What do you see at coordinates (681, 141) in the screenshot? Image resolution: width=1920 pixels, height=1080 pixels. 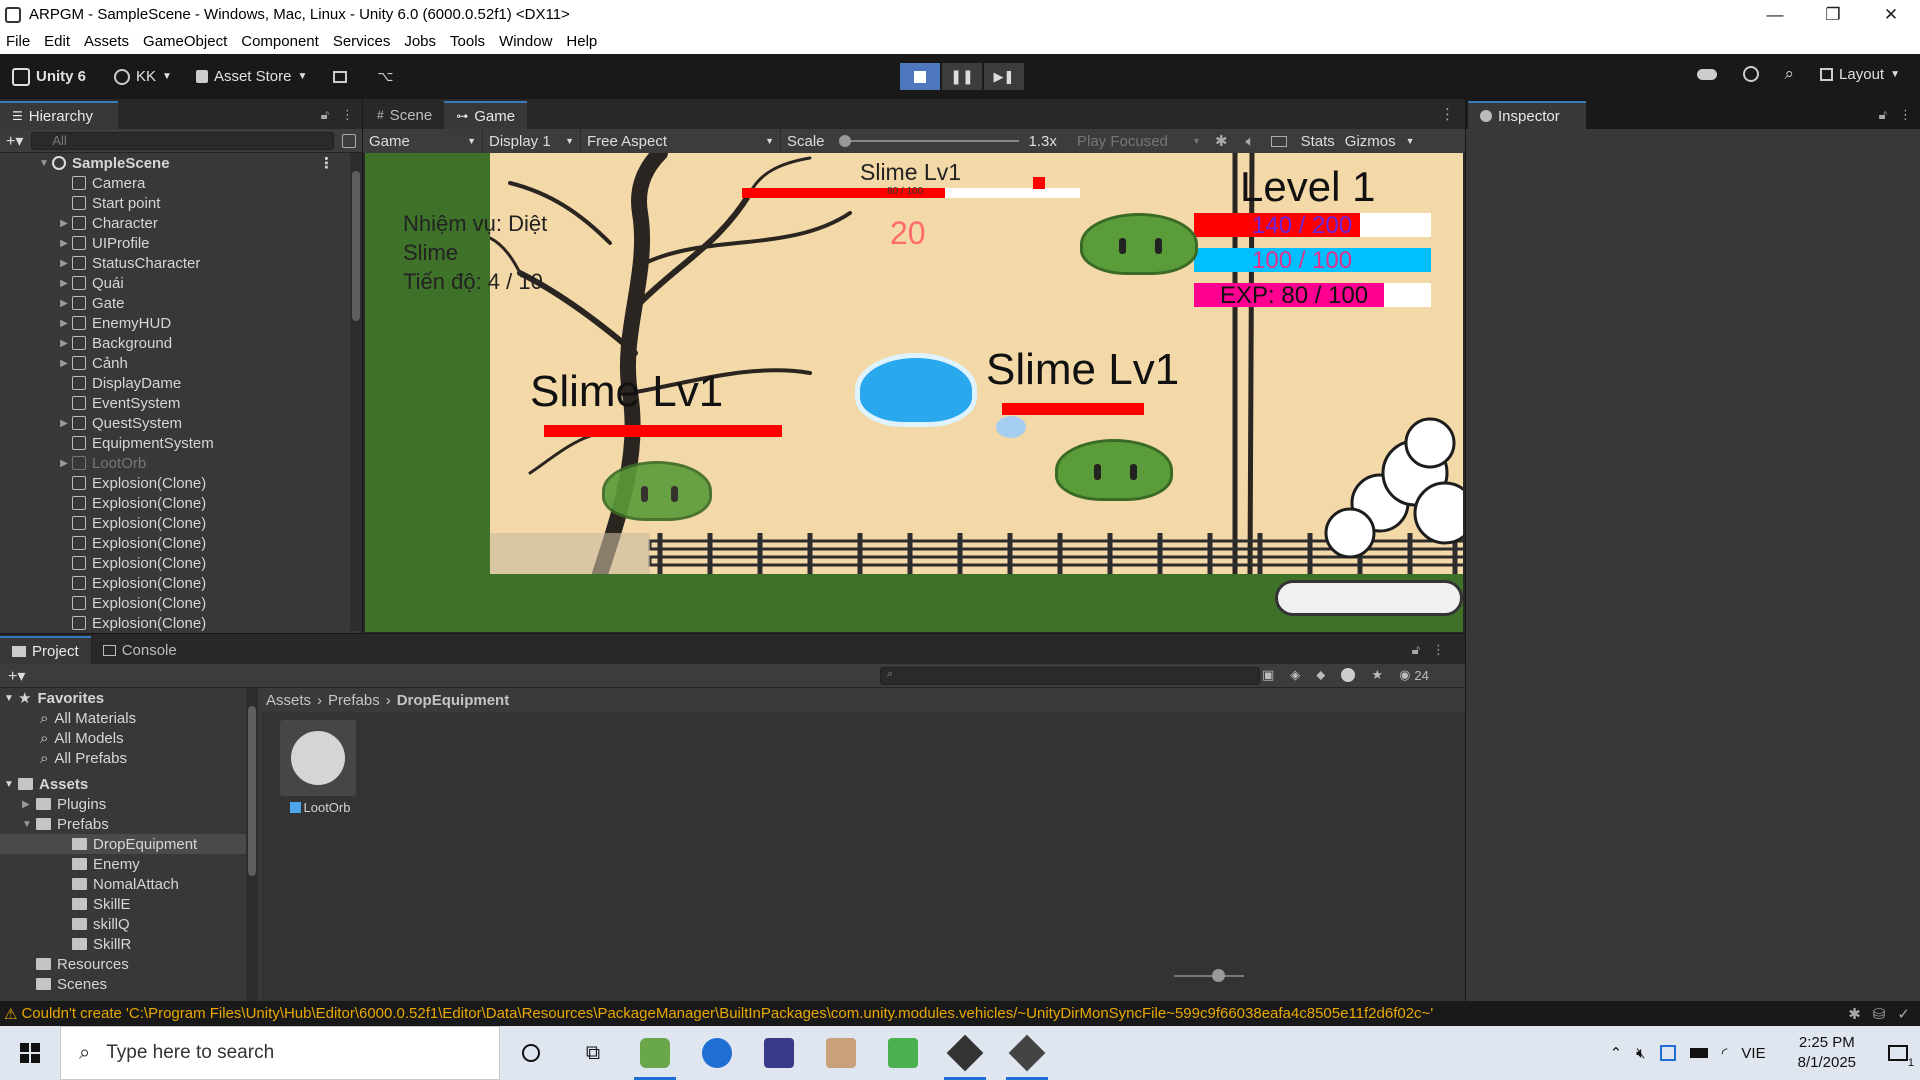 I see `aspect-dropdown: Free Aspect ▼` at bounding box center [681, 141].